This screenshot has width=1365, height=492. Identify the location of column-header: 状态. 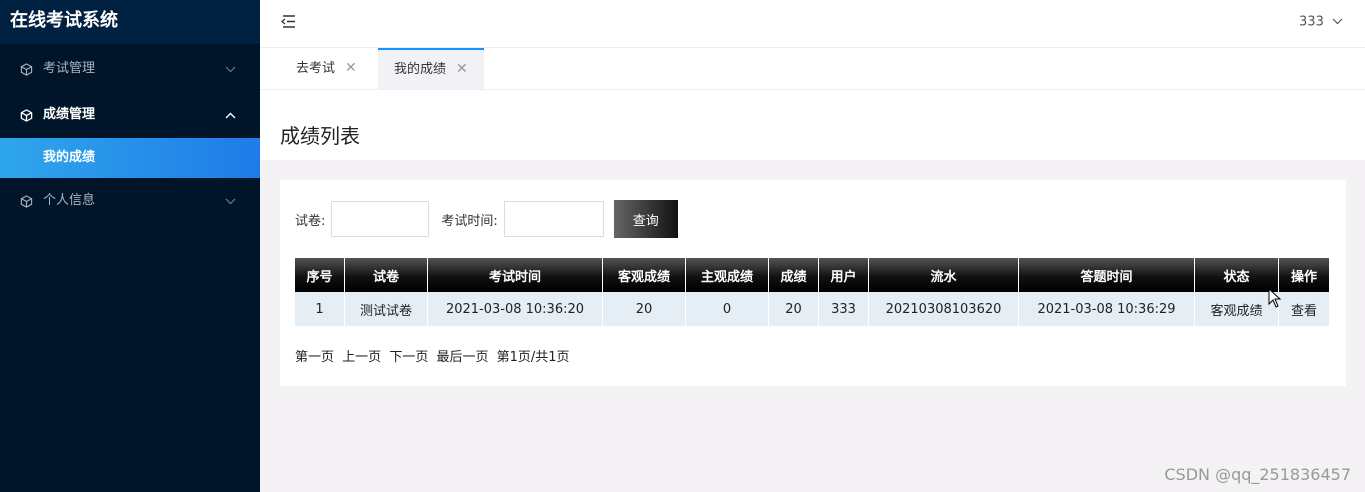
(1236, 275).